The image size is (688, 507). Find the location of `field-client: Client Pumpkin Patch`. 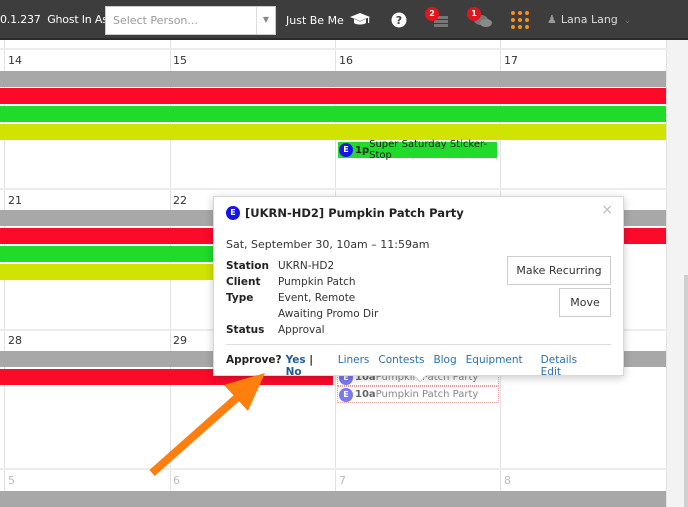

field-client: Client Pumpkin Patch is located at coordinates (302, 282).